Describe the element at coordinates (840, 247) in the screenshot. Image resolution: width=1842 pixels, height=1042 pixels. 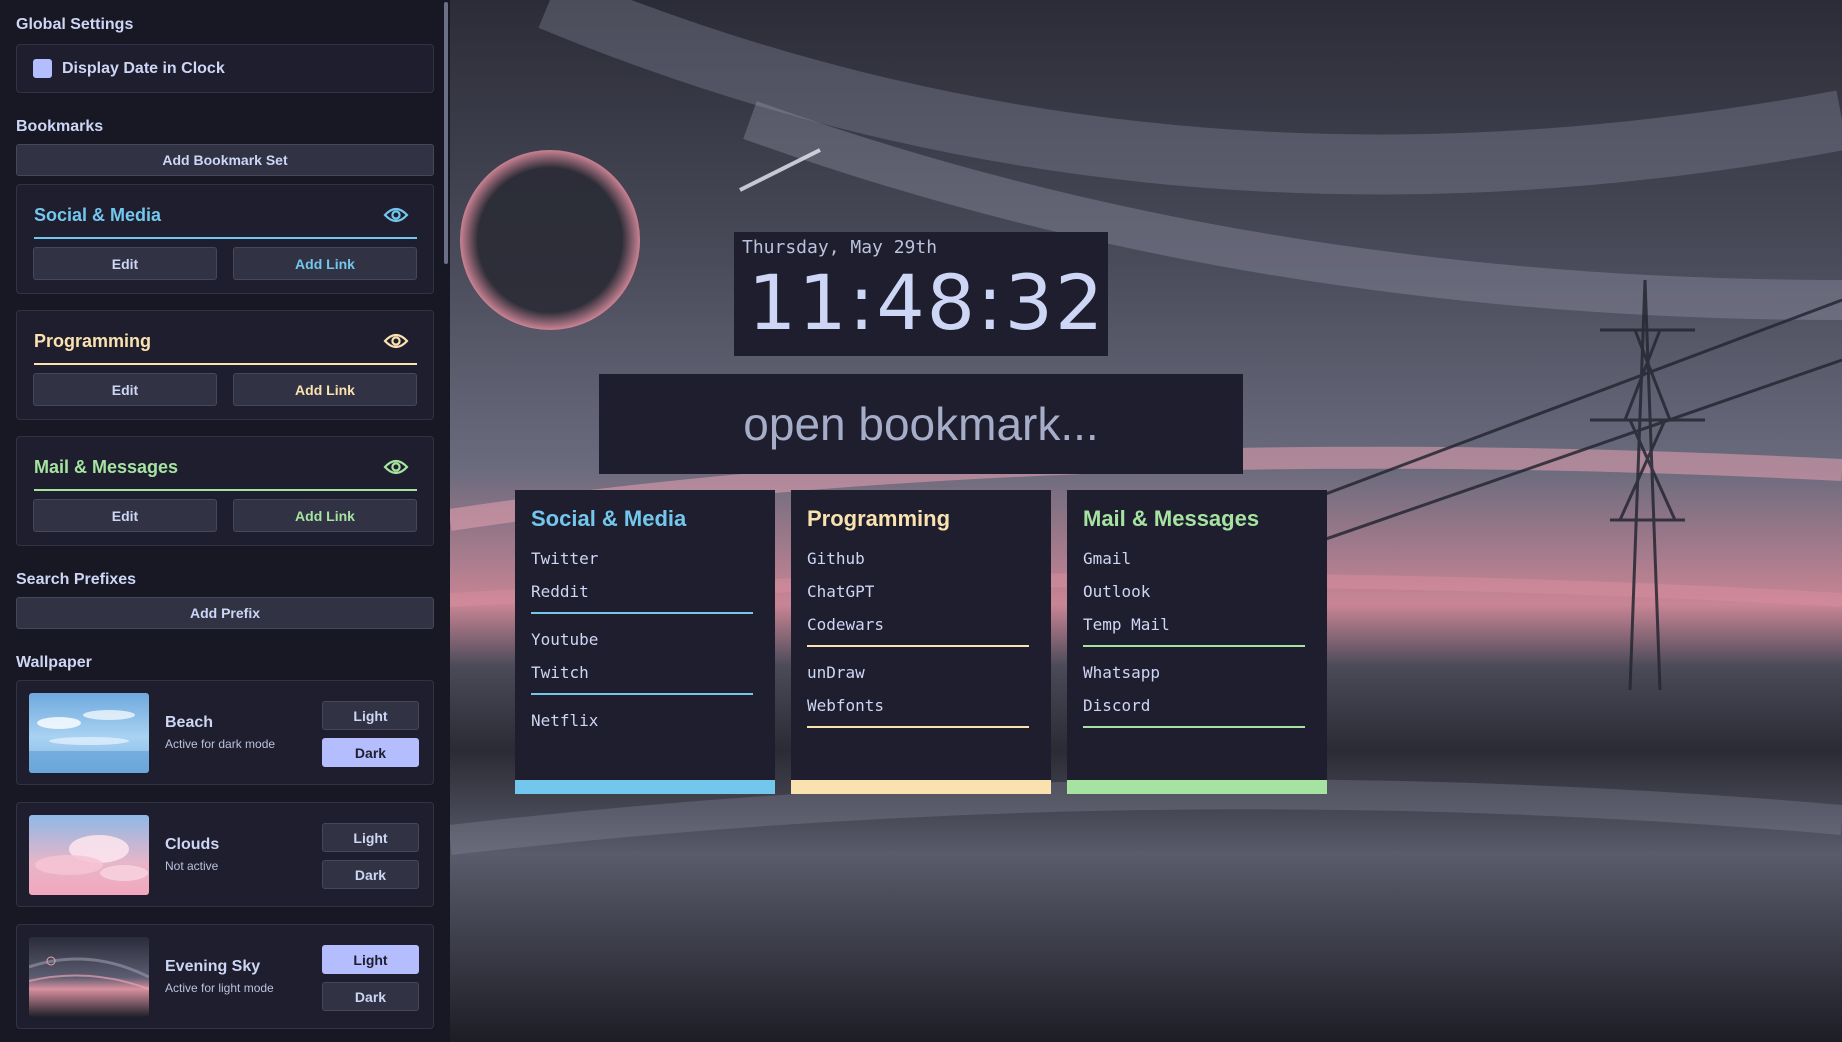
I see `clock-date: Thursday, May 29th` at that location.